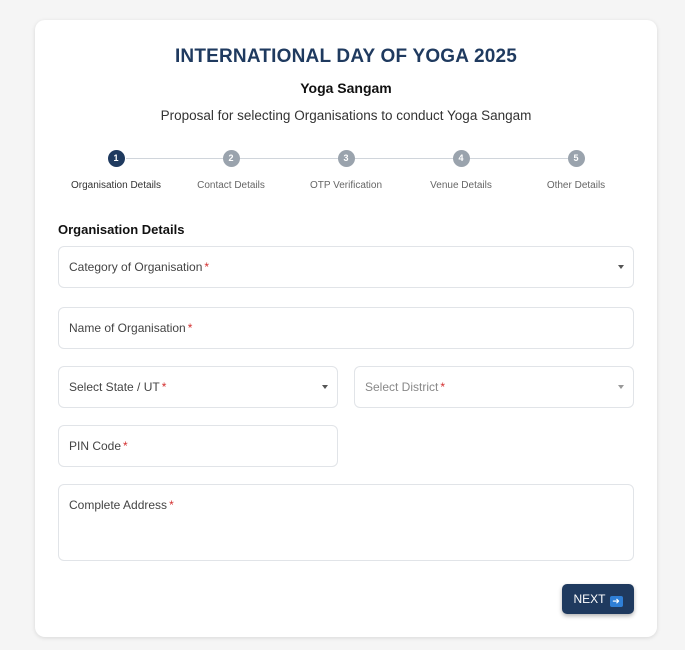  What do you see at coordinates (461, 185) in the screenshot?
I see `step-4-label: Venue Details` at bounding box center [461, 185].